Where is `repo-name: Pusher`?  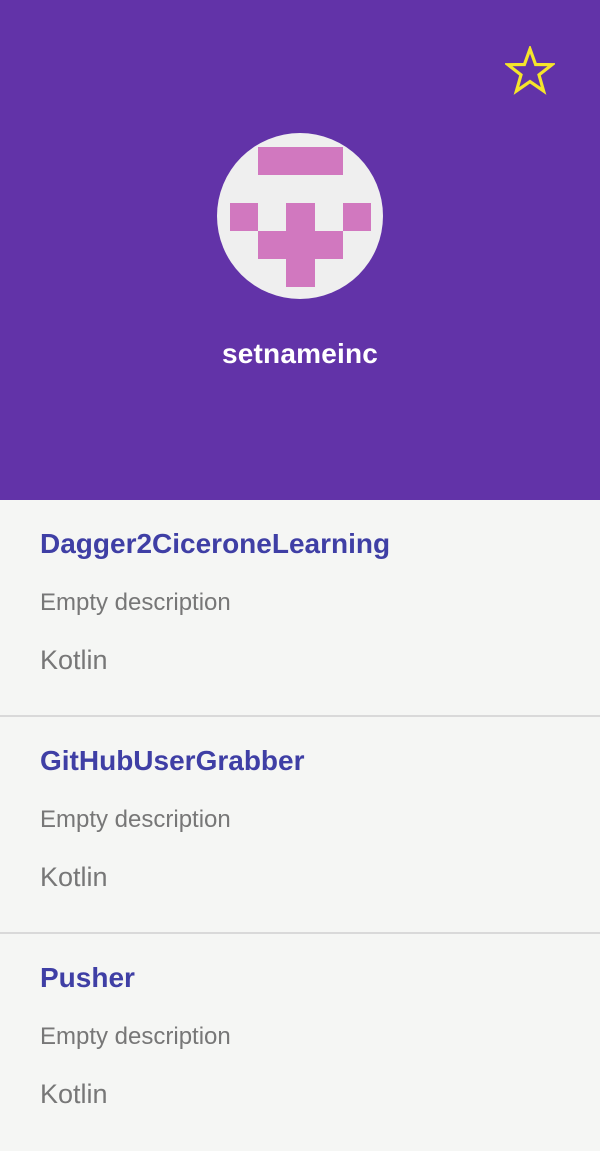
repo-name: Pusher is located at coordinates (87, 977).